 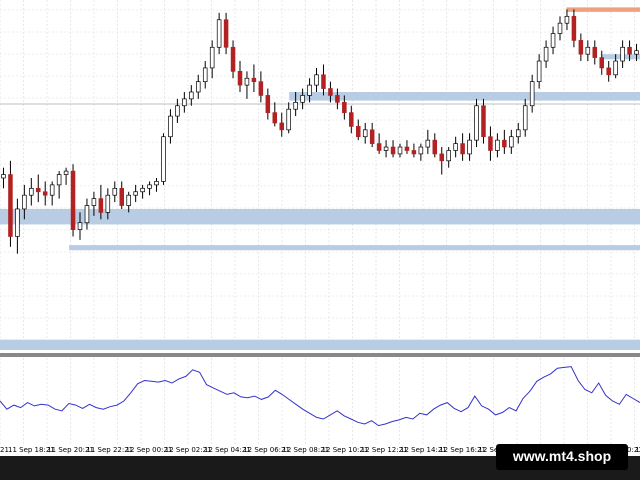 I want to click on watermark-text: www.mt4.shop, so click(x=562, y=456).